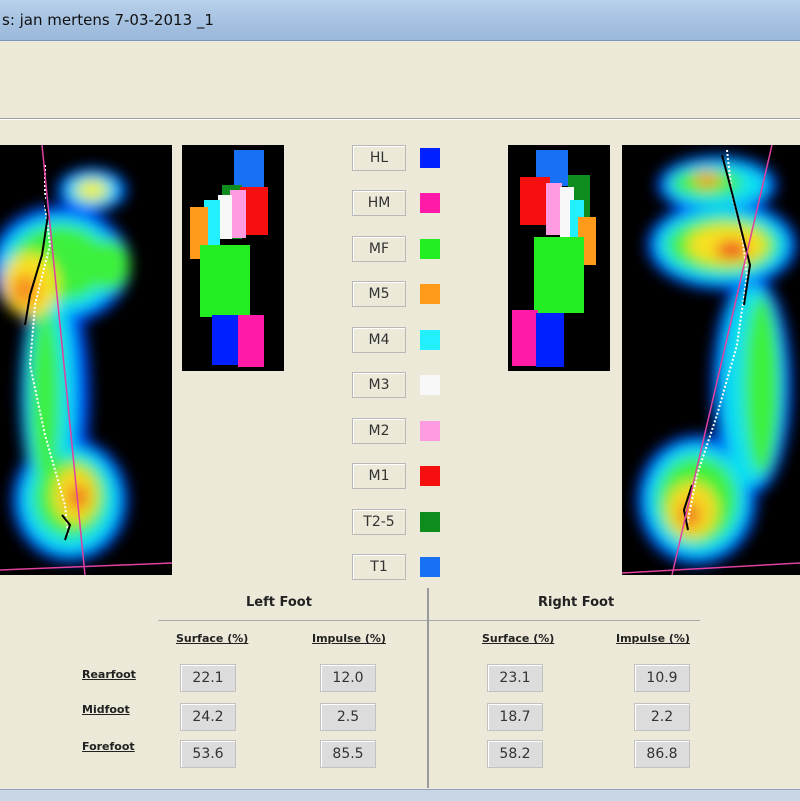  Describe the element at coordinates (348, 678) in the screenshot. I see `left-impulse-value: 12.0` at that location.